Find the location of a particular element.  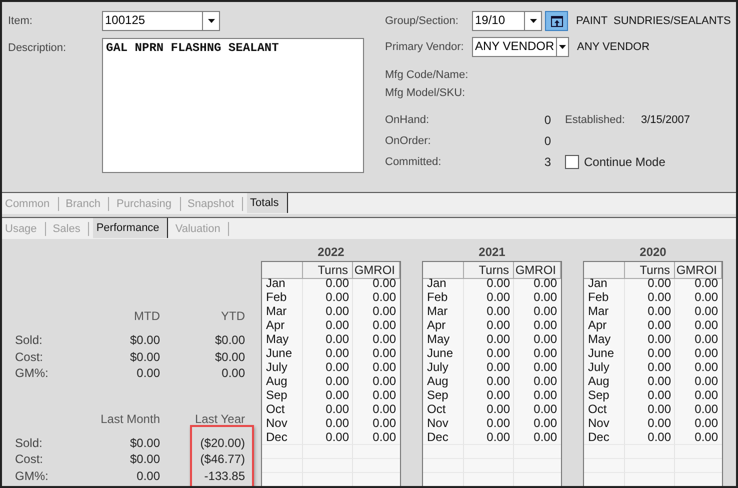

month-cell-text: June is located at coordinates (279, 353).